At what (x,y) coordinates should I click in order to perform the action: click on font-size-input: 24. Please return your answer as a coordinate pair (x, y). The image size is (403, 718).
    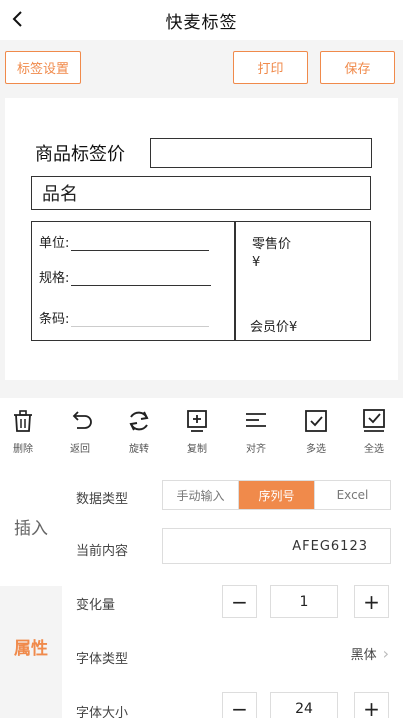
    Looking at the image, I should click on (304, 705).